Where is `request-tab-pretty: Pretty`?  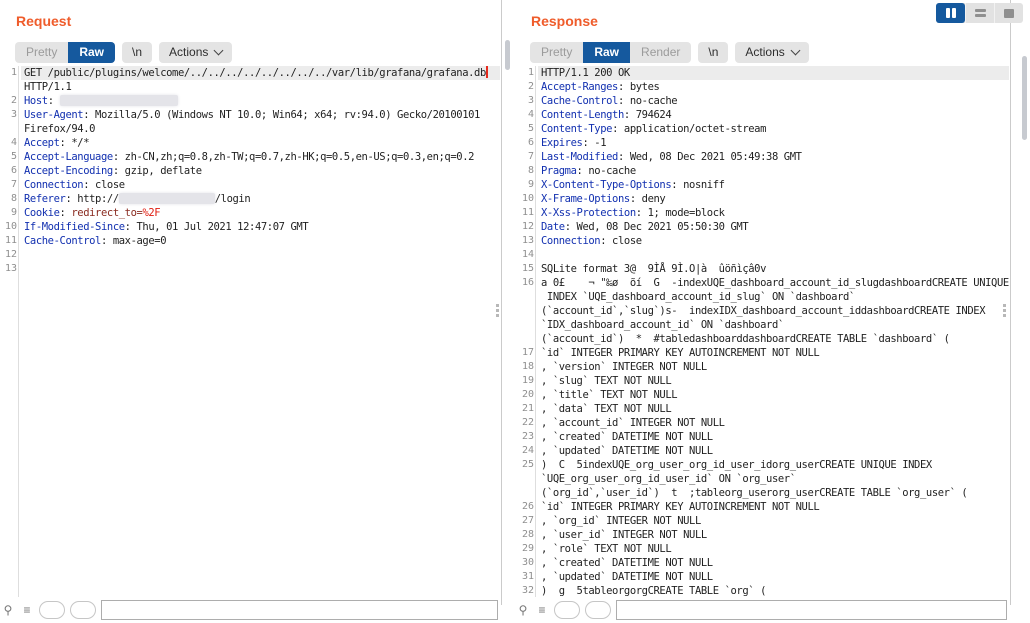
request-tab-pretty: Pretty is located at coordinates (41, 52).